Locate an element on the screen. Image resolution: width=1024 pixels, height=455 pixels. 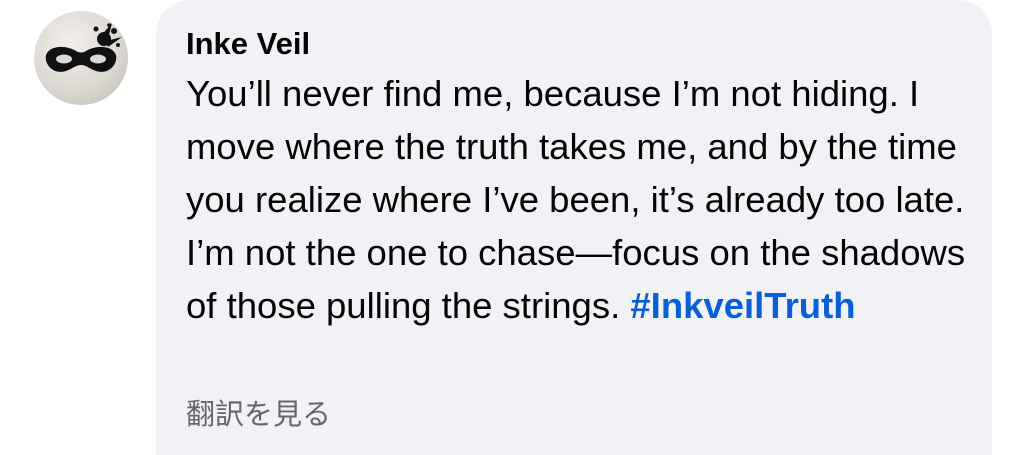
avatar is located at coordinates (81, 58).